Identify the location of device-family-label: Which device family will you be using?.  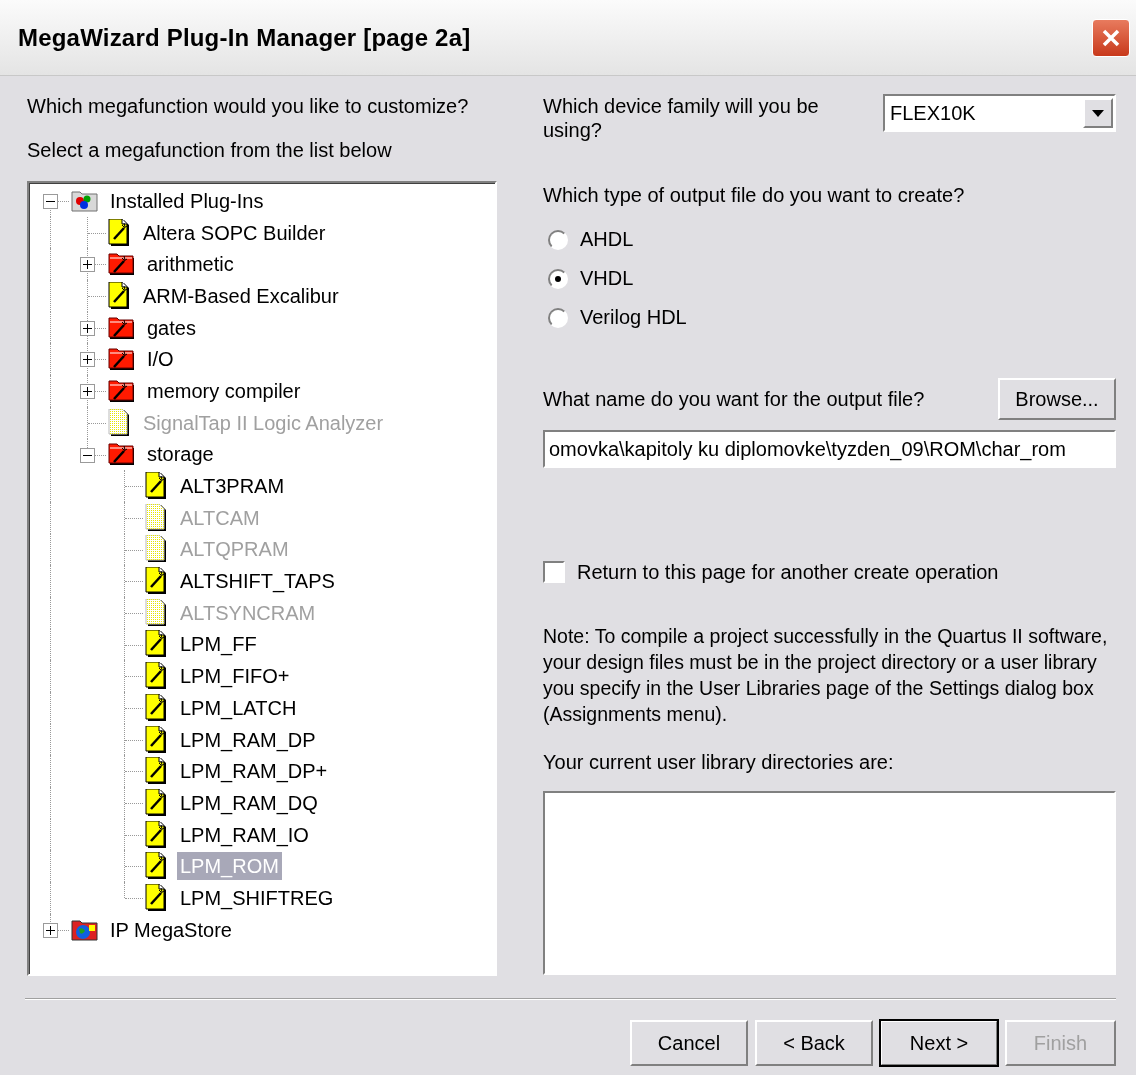
(681, 118).